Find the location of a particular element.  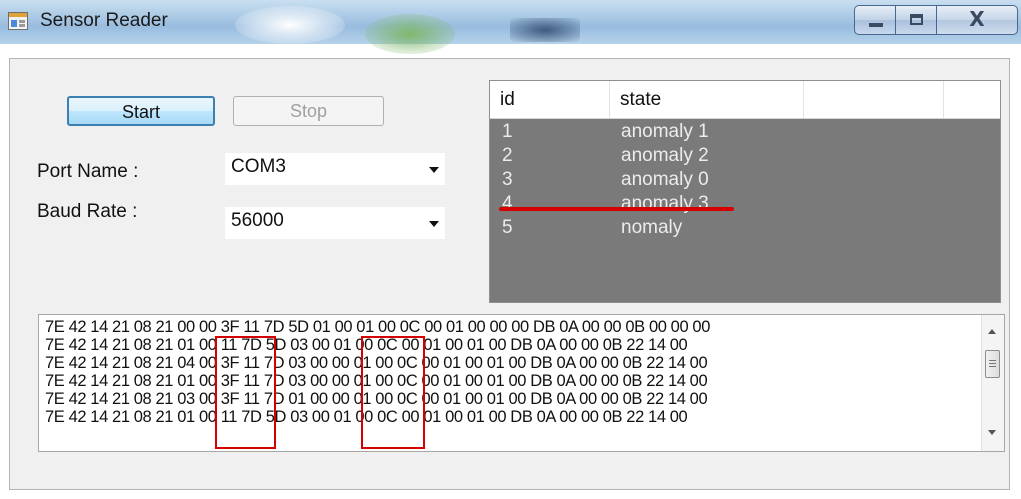

maximize-button is located at coordinates (916, 20).